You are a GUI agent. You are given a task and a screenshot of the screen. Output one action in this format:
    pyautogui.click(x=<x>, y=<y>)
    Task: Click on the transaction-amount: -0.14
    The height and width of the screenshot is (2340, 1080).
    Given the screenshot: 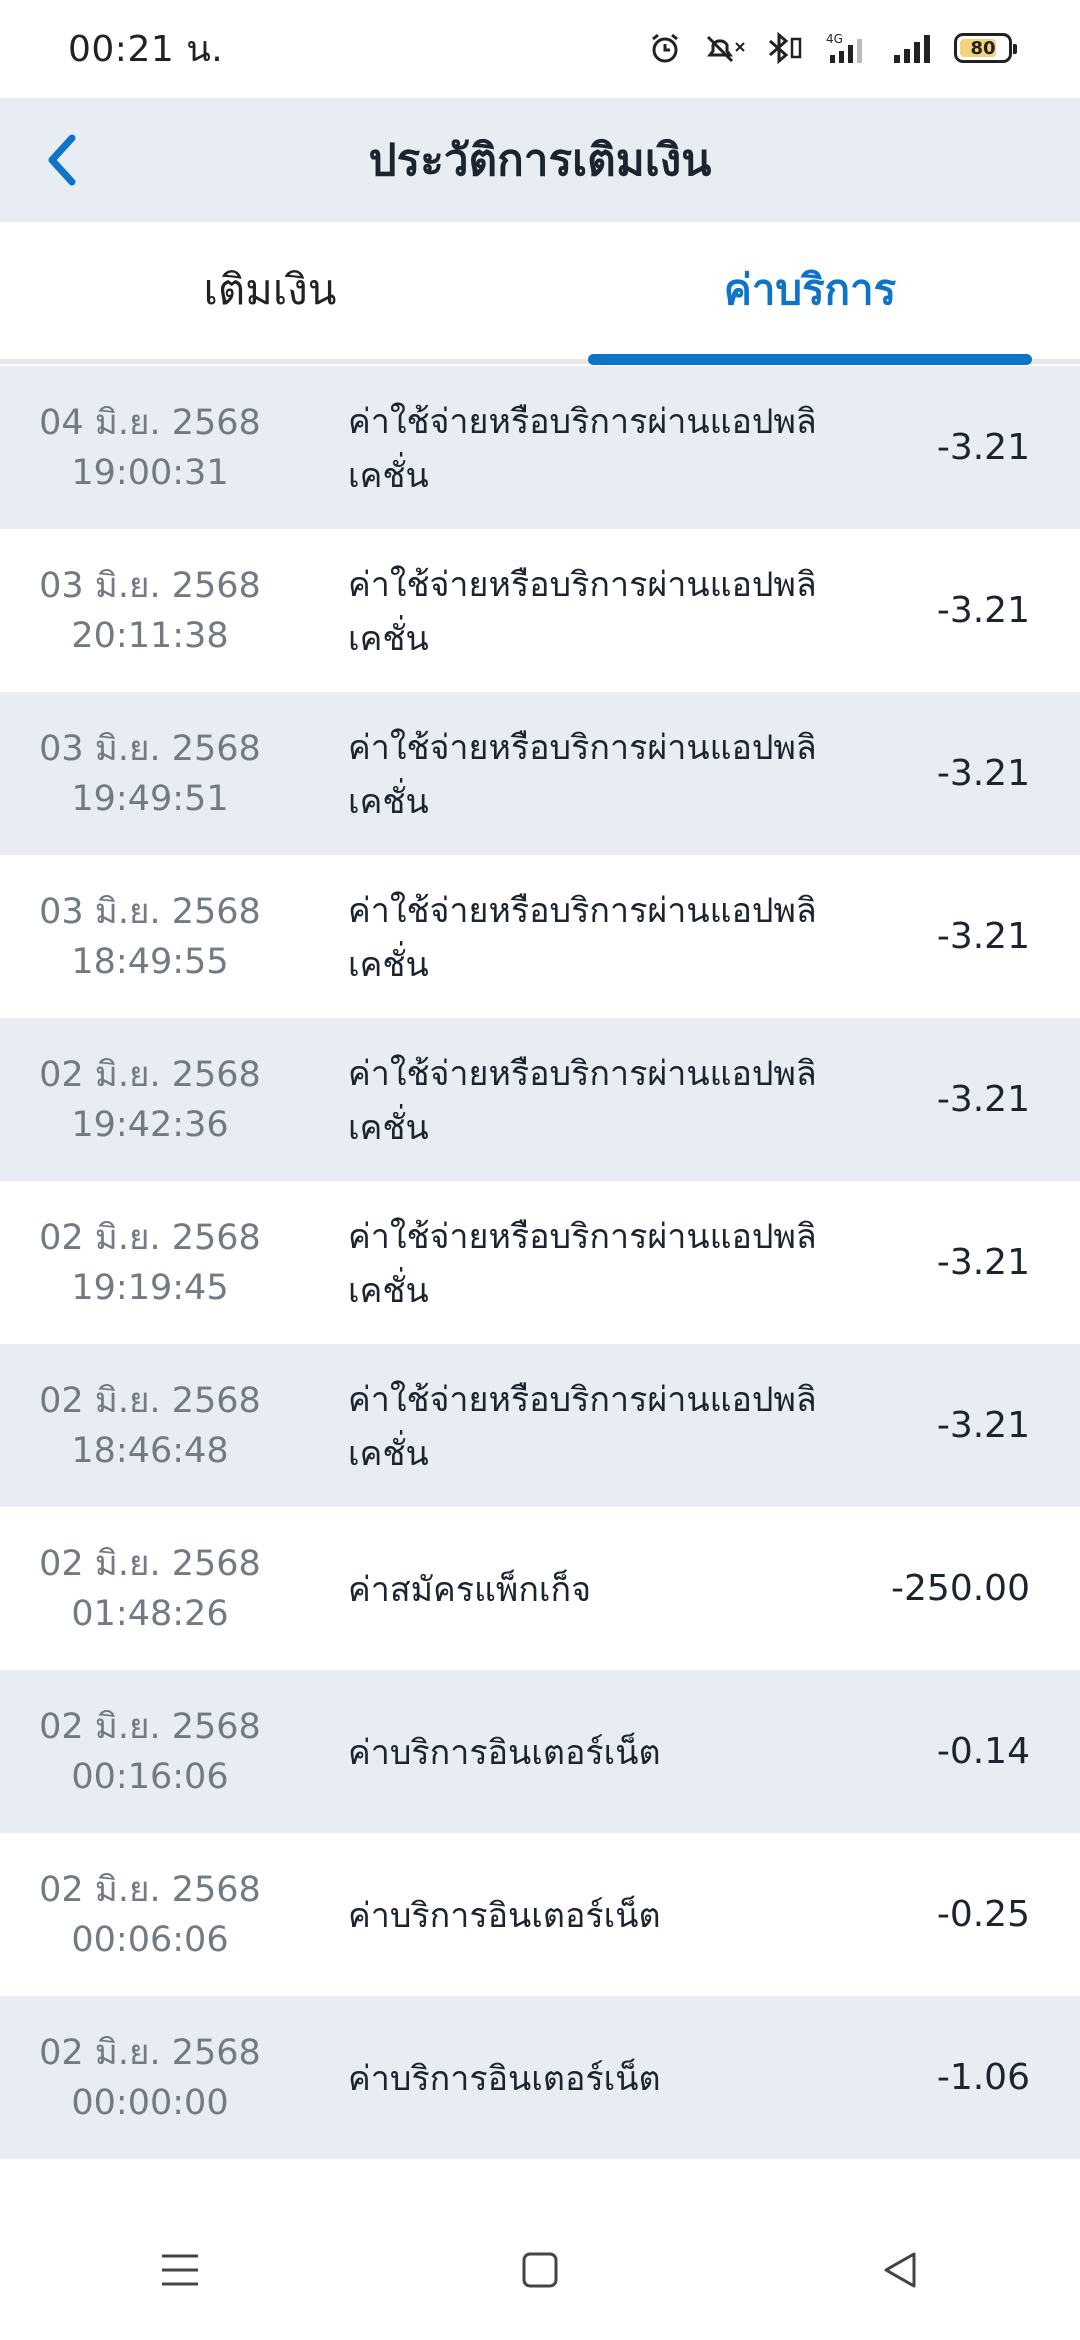 What is the action you would take?
    pyautogui.click(x=983, y=1751)
    